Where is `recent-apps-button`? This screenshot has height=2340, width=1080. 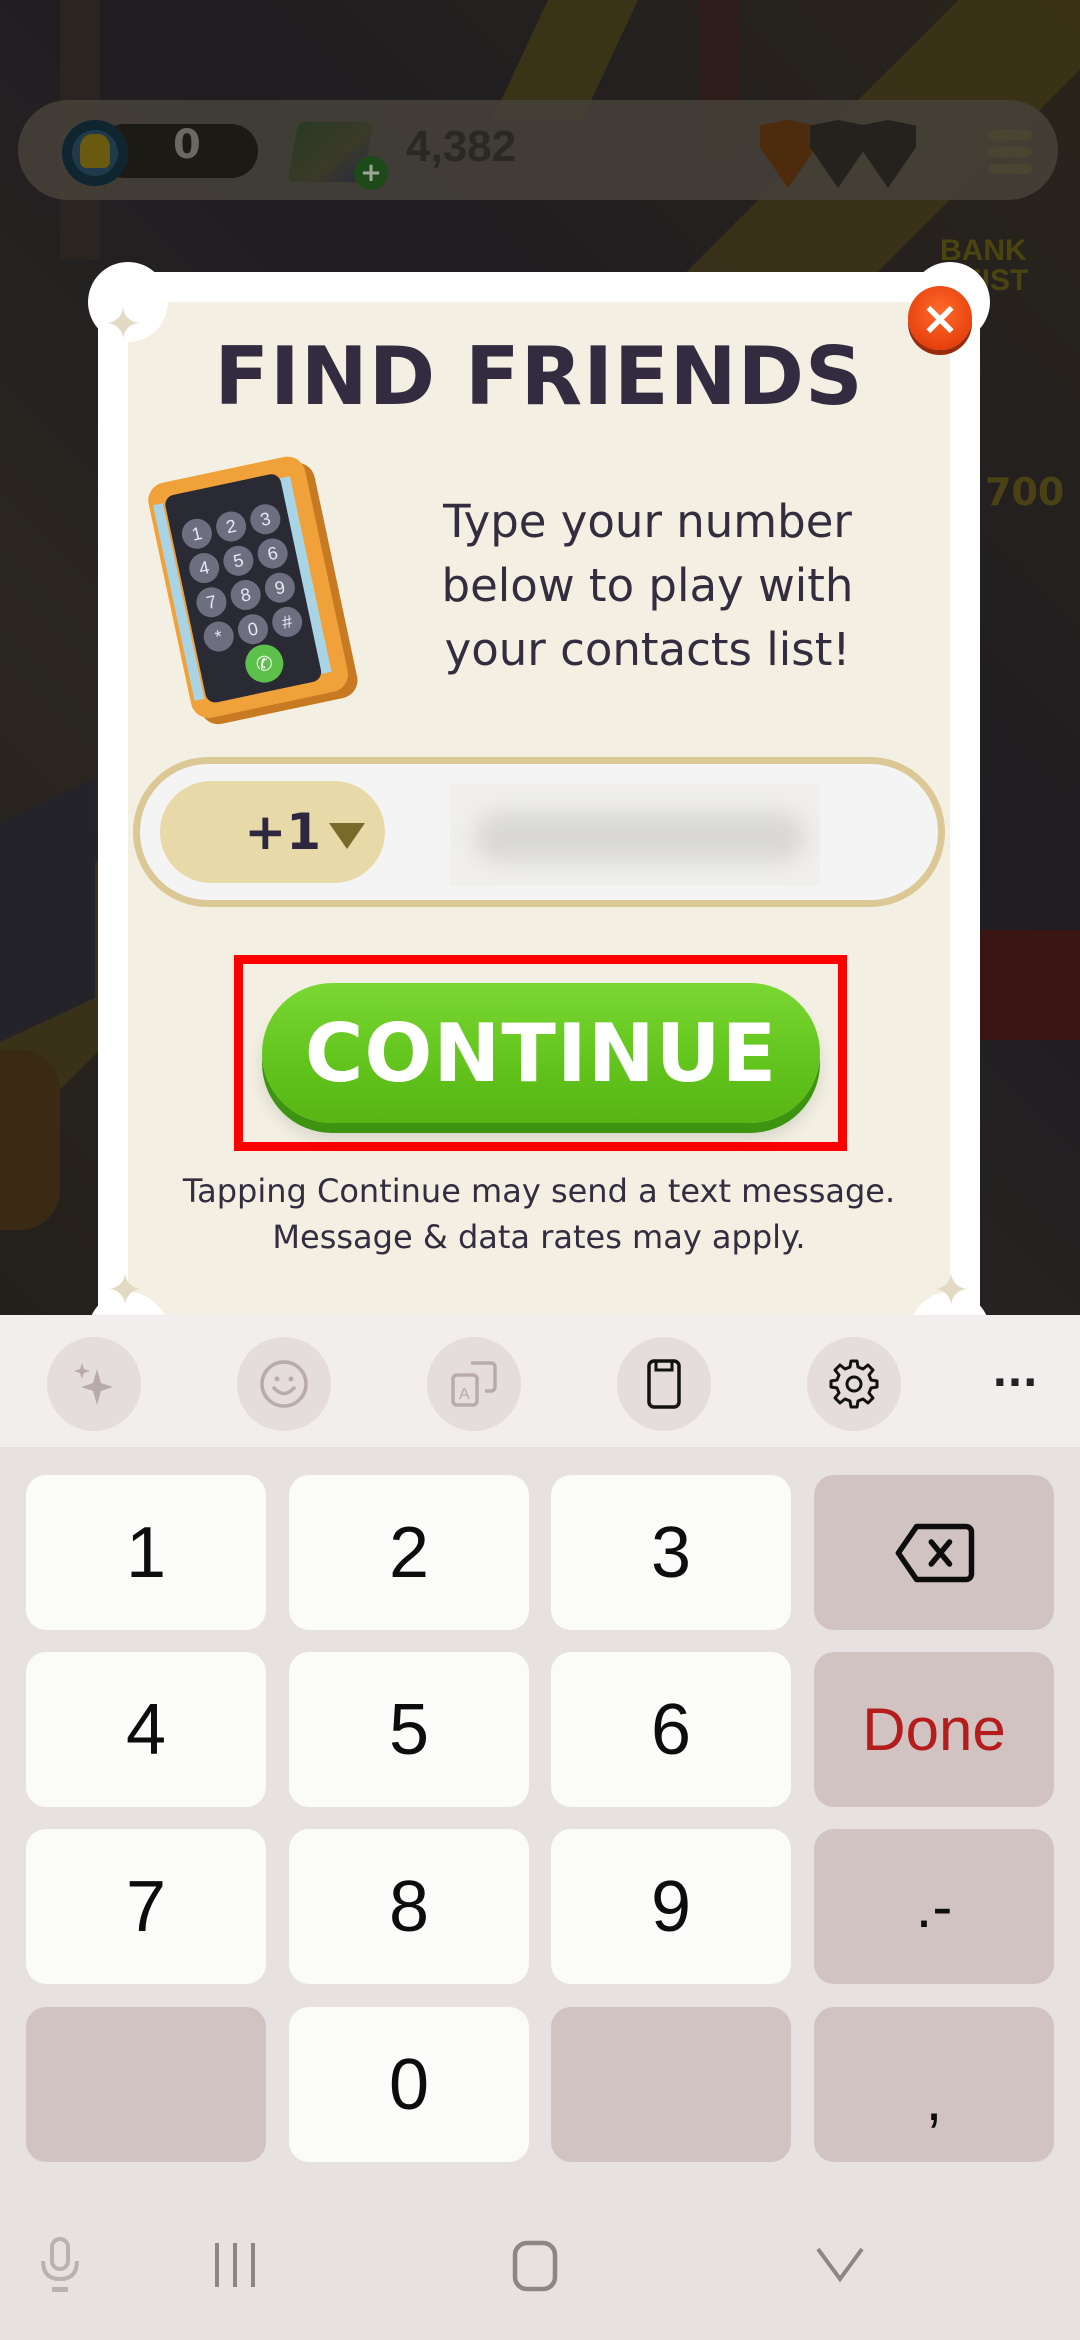 recent-apps-button is located at coordinates (235, 2267).